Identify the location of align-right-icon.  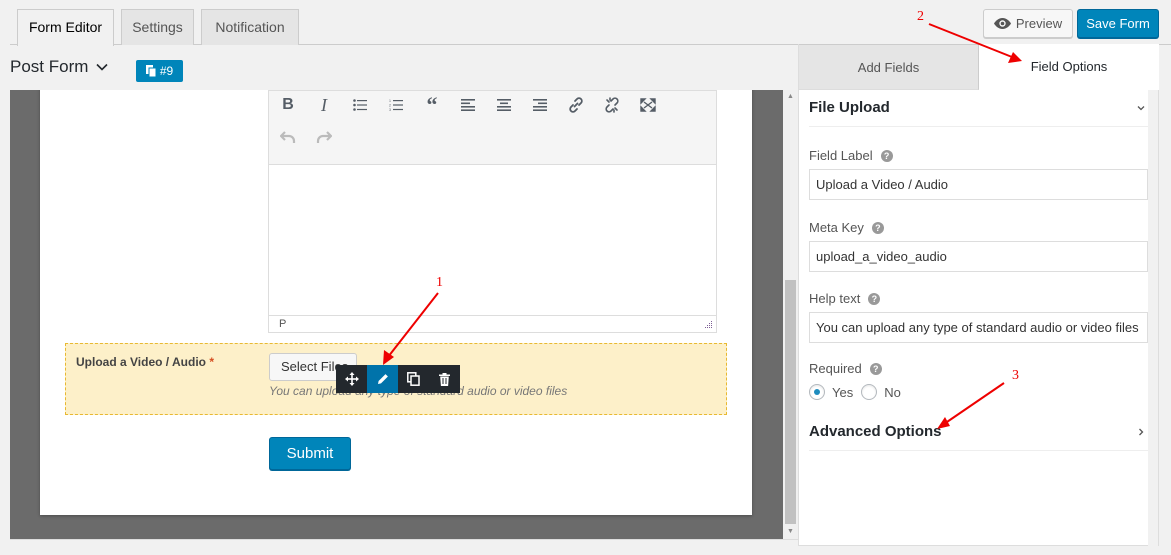
(540, 105).